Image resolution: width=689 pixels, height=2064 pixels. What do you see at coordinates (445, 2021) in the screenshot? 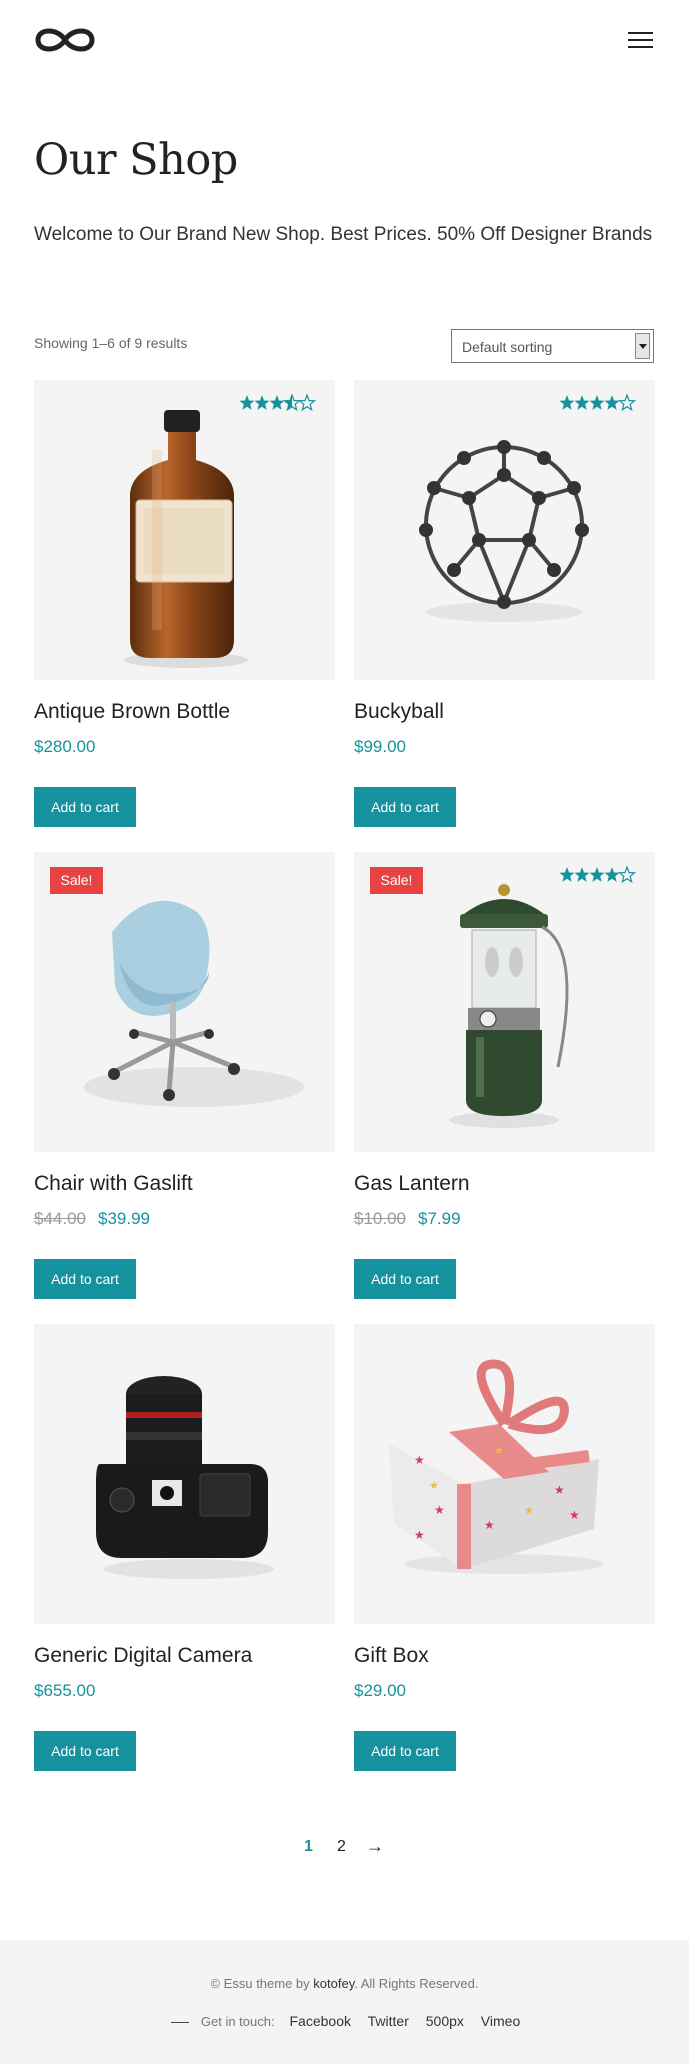
I see `500px-link: 500px` at bounding box center [445, 2021].